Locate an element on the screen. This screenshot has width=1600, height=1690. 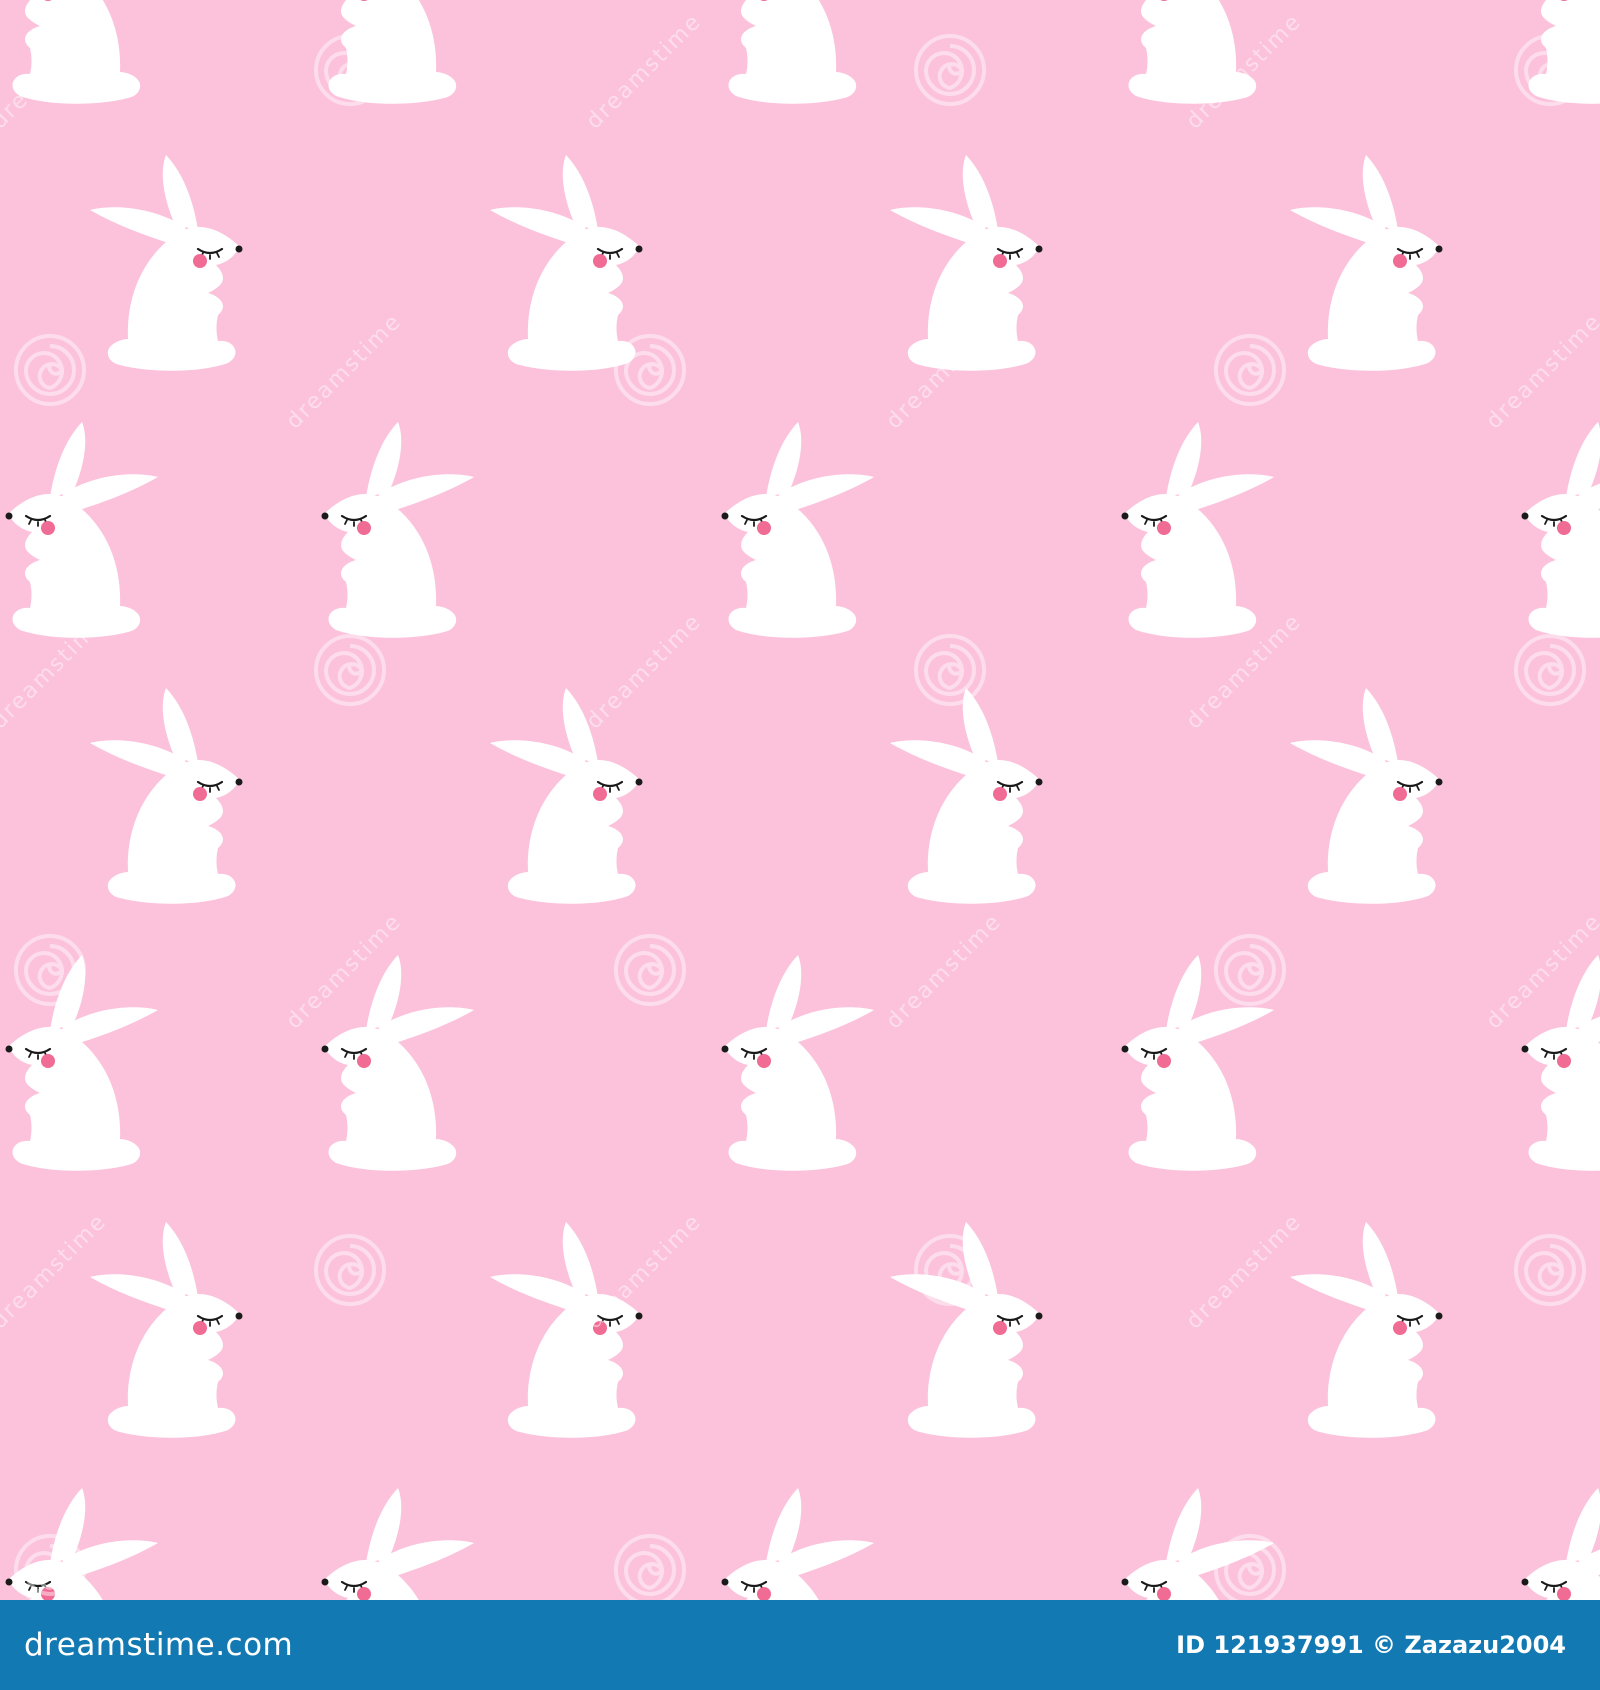
footer-meta: ID 121937991 © Zazazu2004 is located at coordinates (1371, 1645).